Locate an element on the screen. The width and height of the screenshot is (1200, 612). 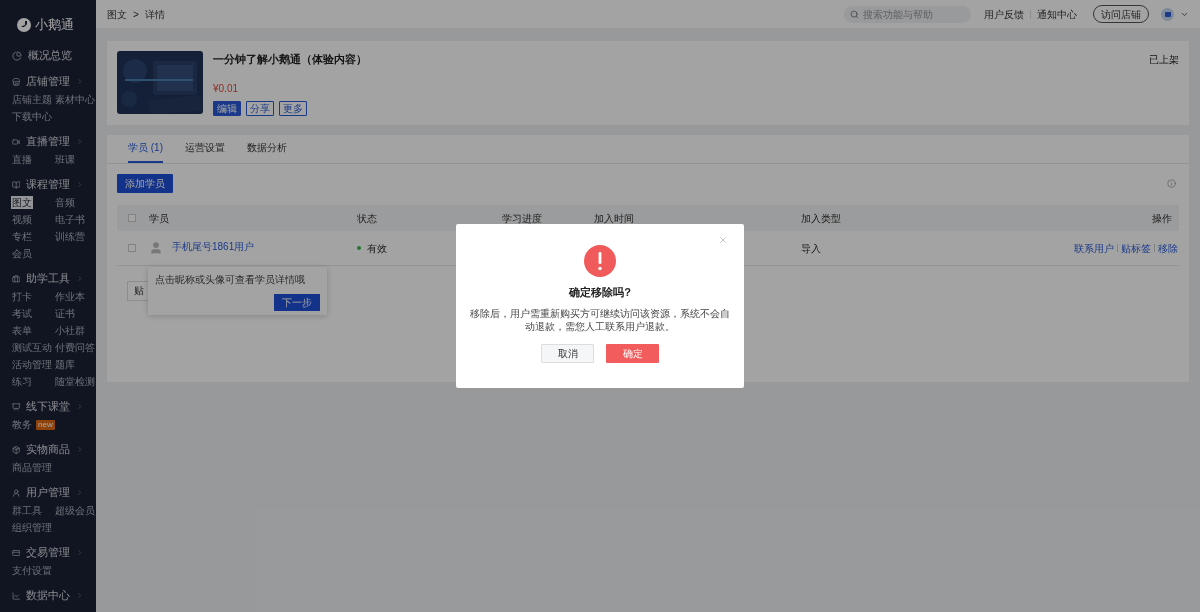
tab: 学员 (1) is located at coordinates (145, 151).